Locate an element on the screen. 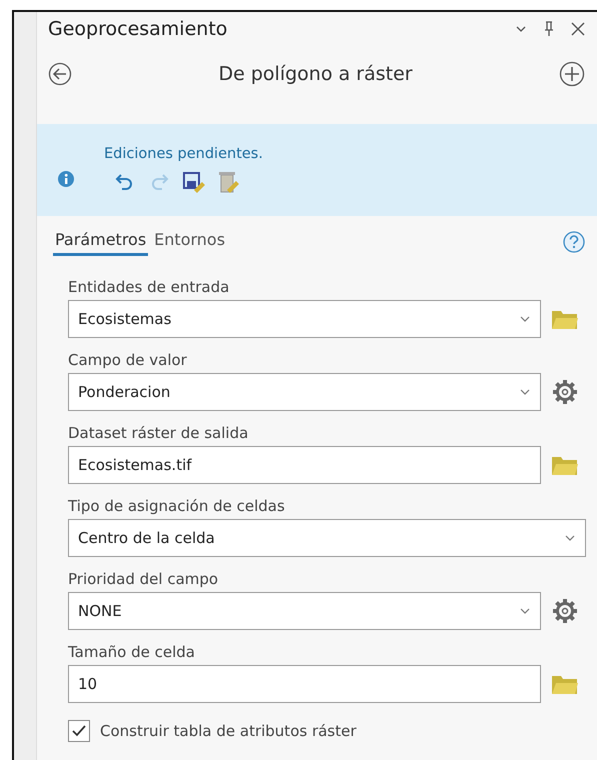 This screenshot has height=760, width=597. info-icon is located at coordinates (66, 179).